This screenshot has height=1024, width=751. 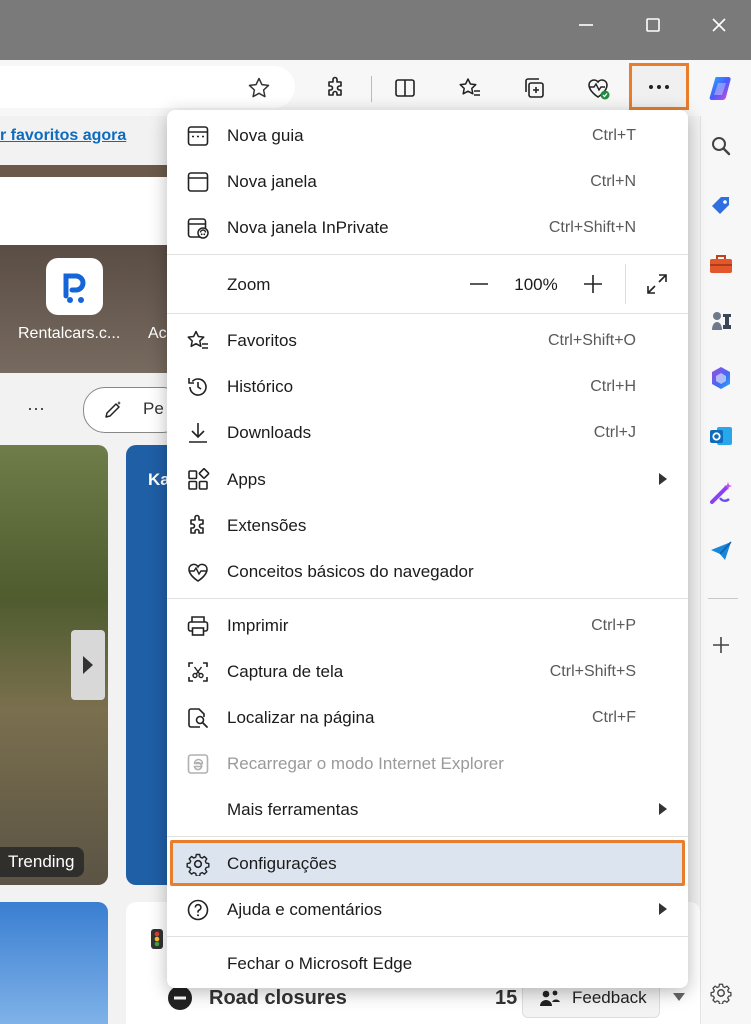 What do you see at coordinates (427, 598) in the screenshot?
I see `menu-separator` at bounding box center [427, 598].